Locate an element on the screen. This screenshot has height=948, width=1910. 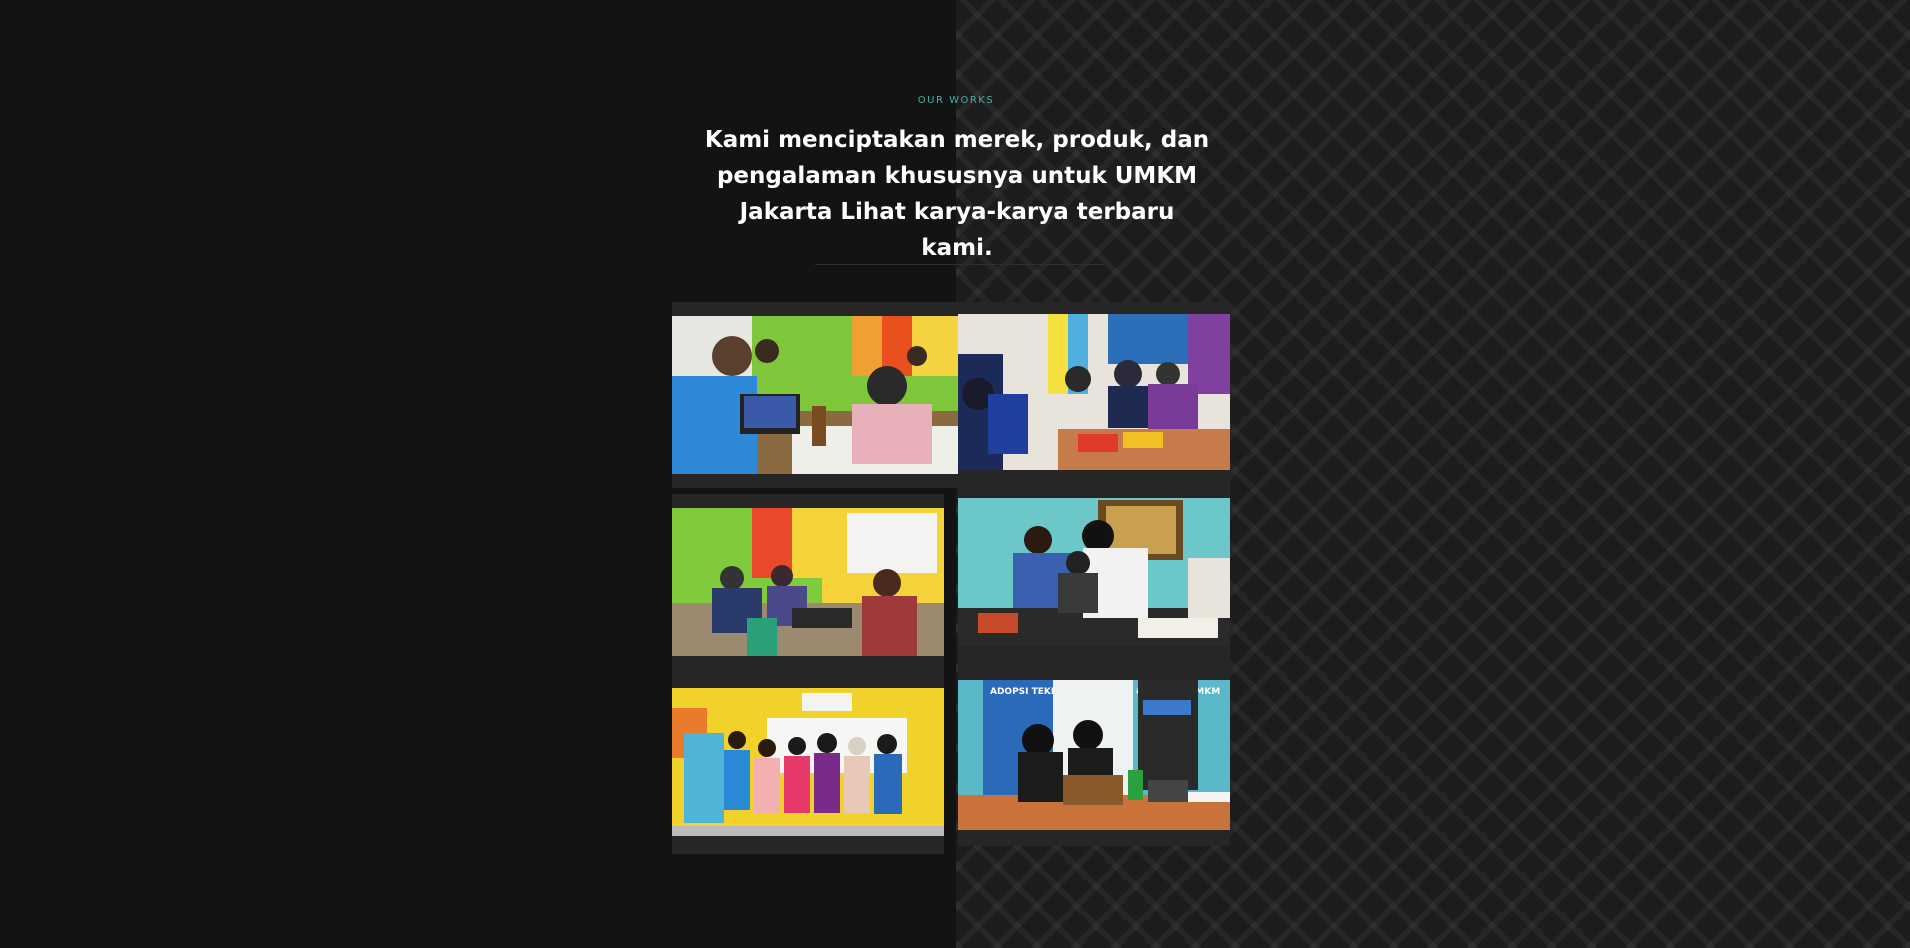
photo-1-image is located at coordinates (815, 395).